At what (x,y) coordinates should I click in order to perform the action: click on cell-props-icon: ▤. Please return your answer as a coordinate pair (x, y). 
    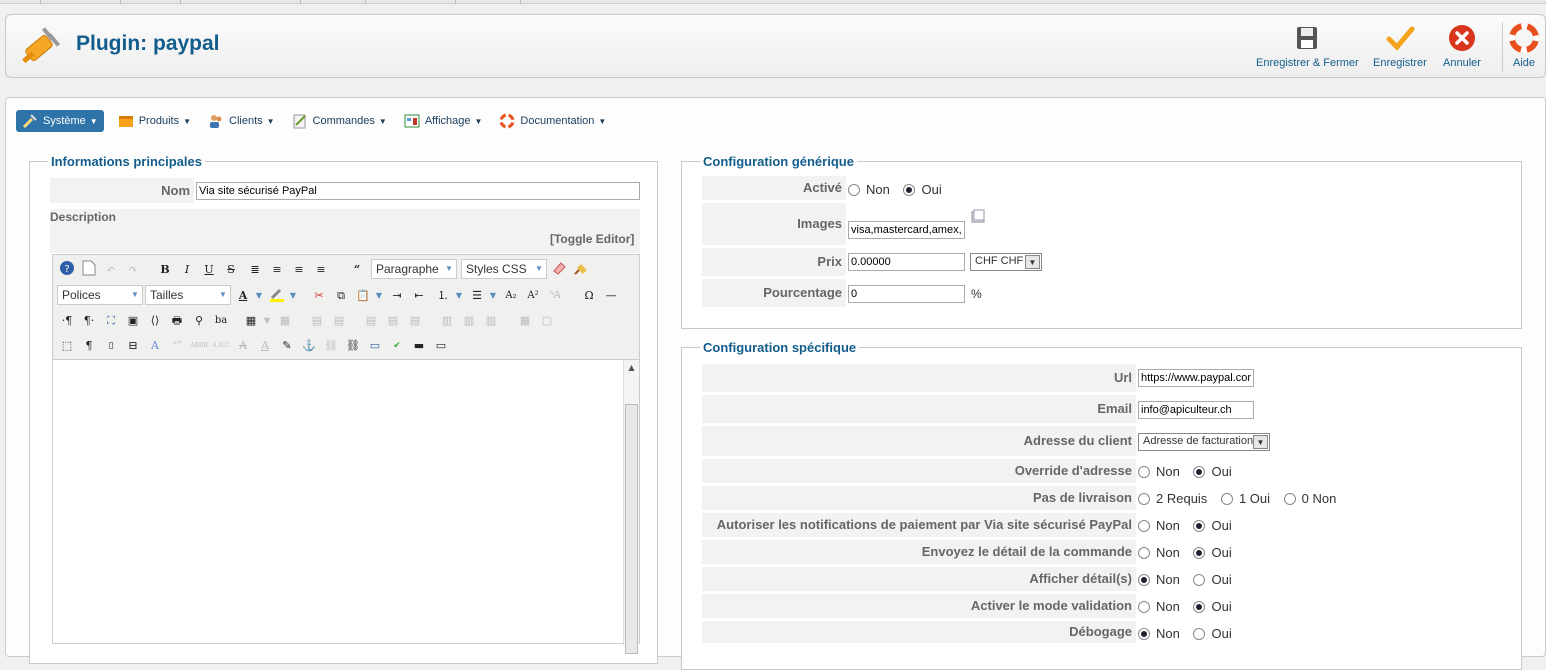
    Looking at the image, I should click on (339, 320).